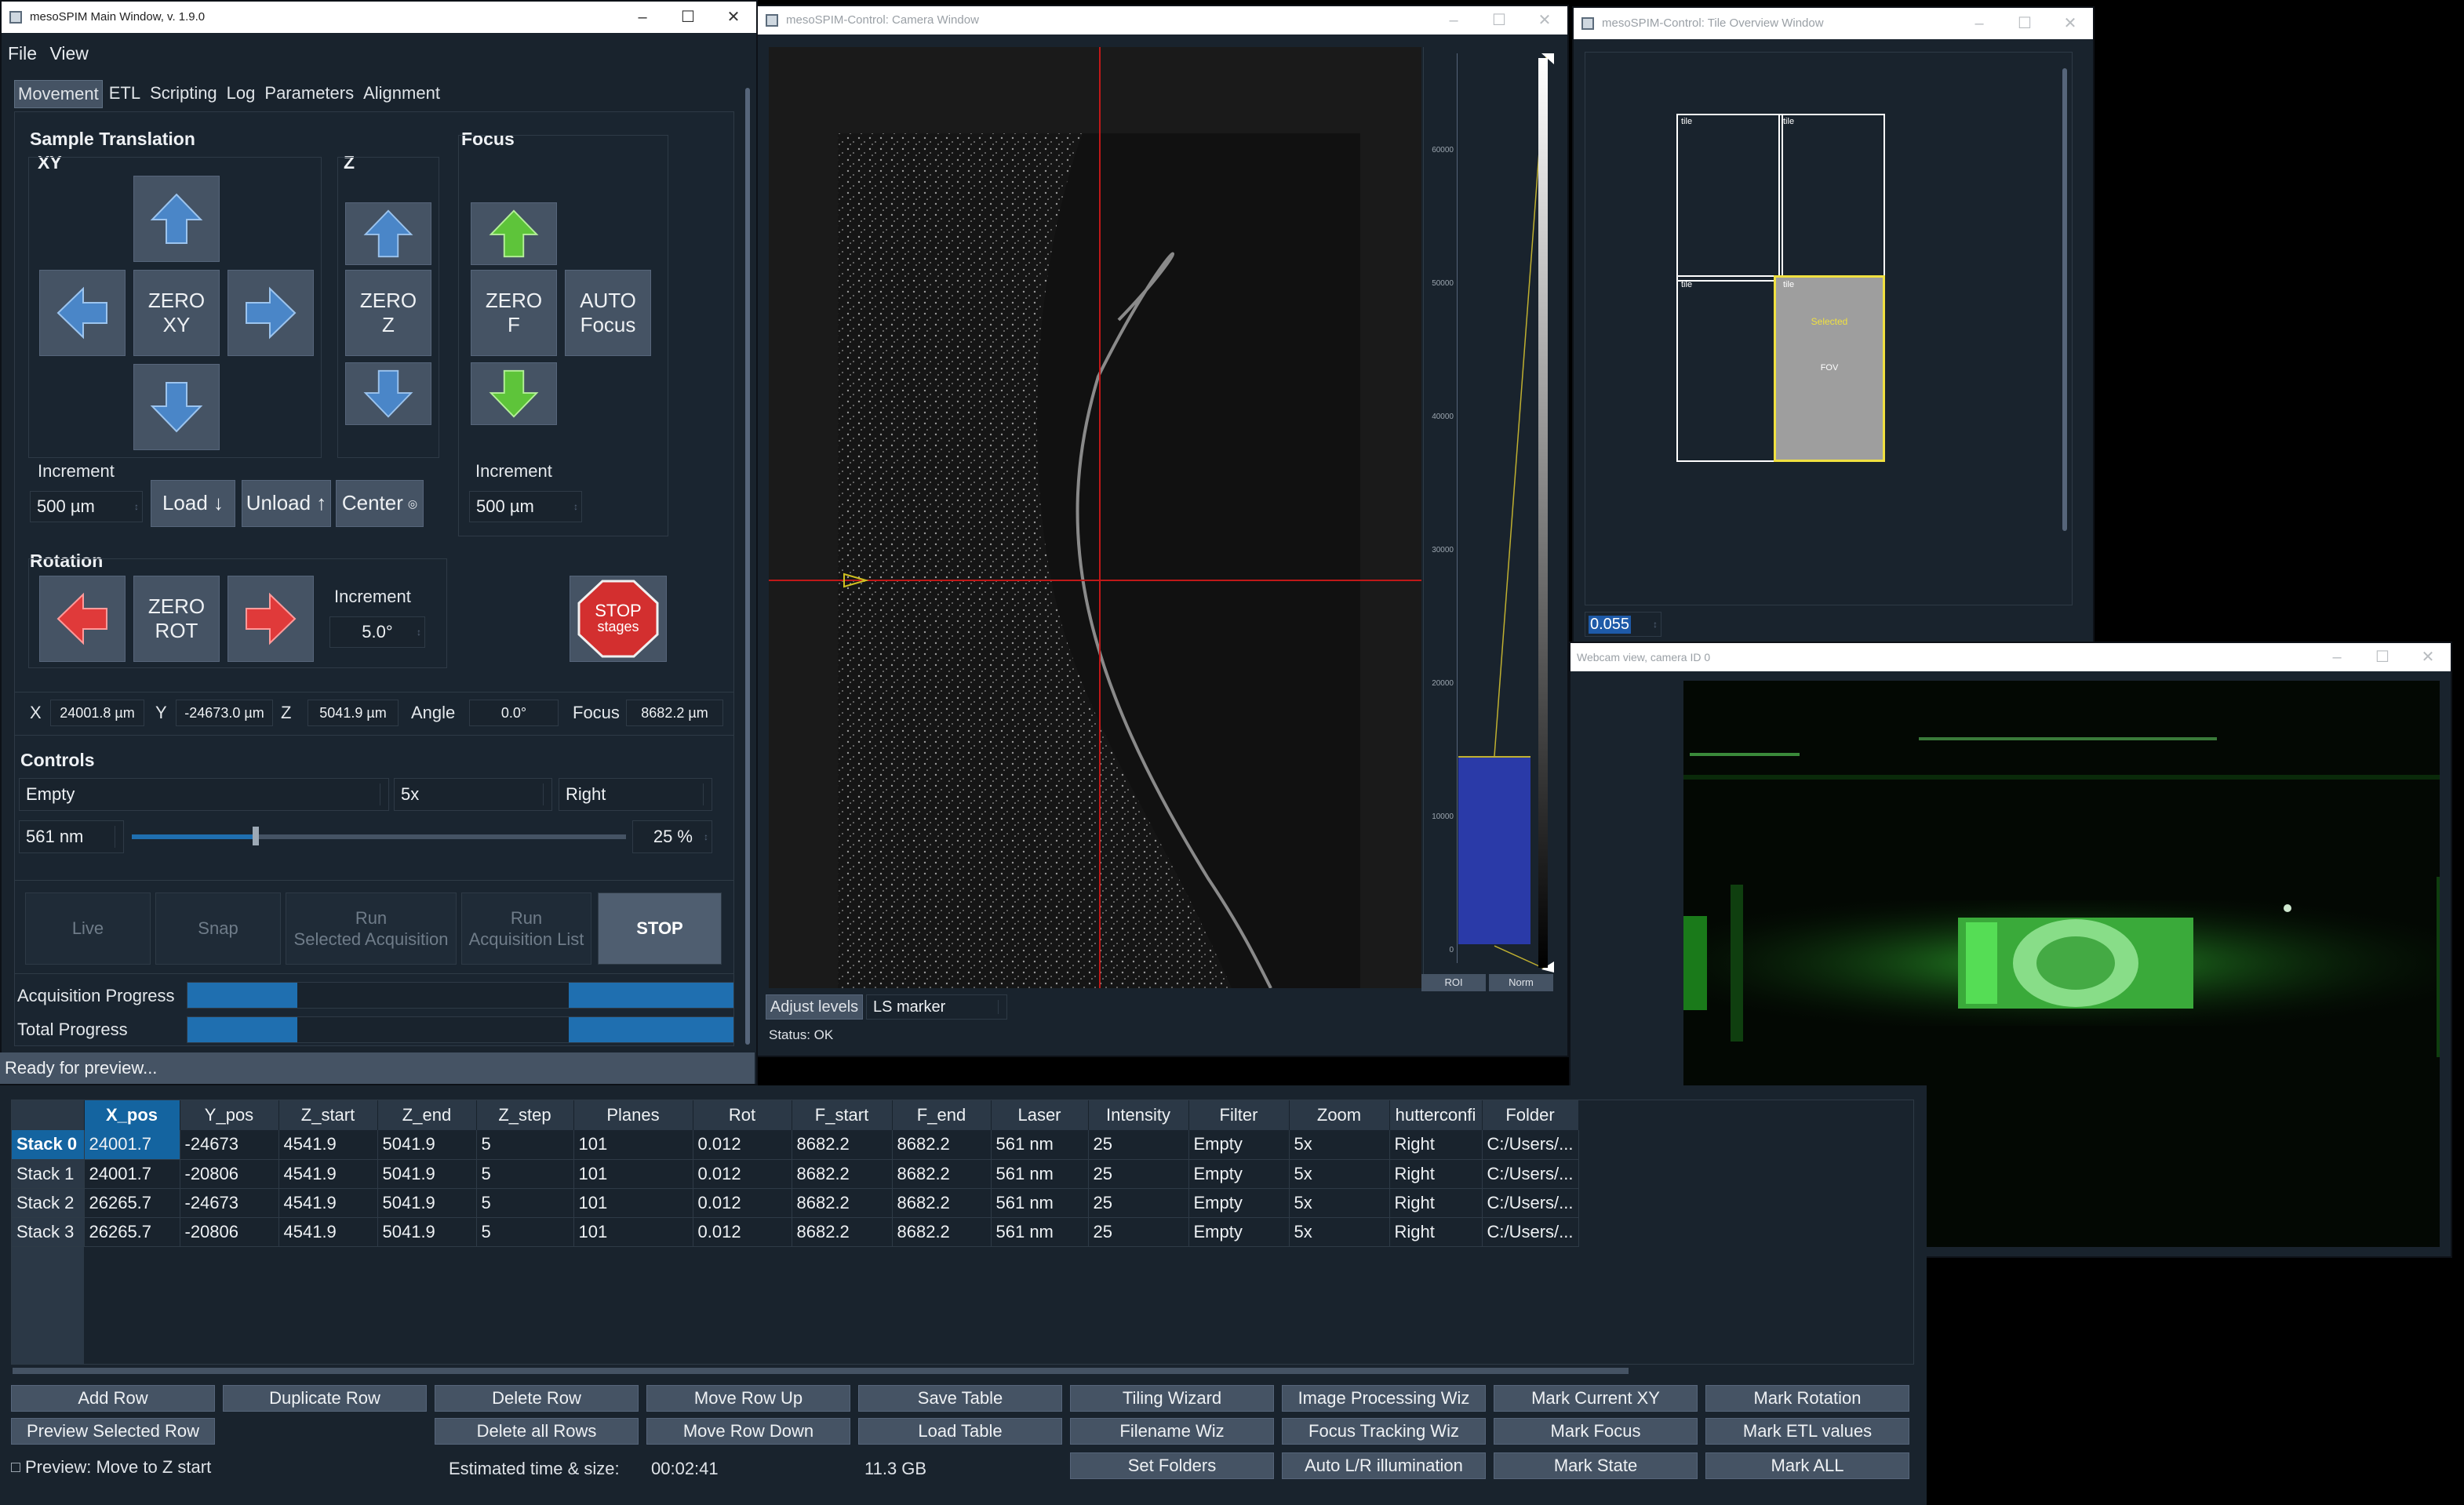 Image resolution: width=2464 pixels, height=1505 pixels. I want to click on focus-down-button, so click(514, 393).